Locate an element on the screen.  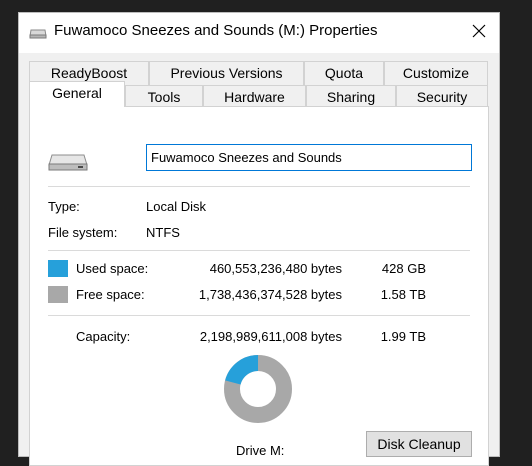
drive-label: Drive M: is located at coordinates (260, 450).